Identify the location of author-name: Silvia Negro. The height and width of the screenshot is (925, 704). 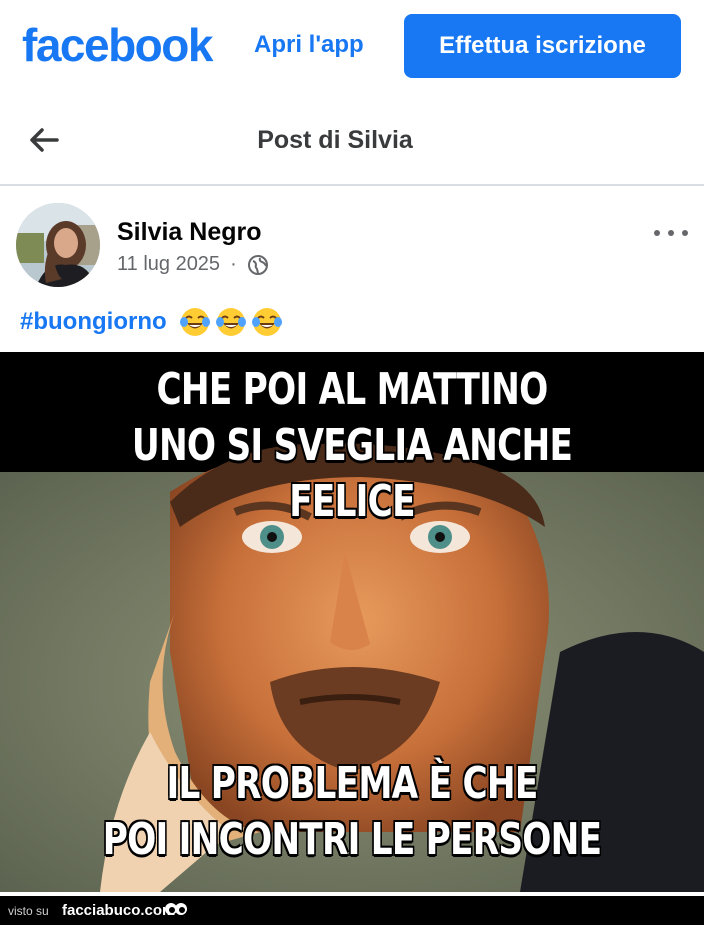
(189, 232).